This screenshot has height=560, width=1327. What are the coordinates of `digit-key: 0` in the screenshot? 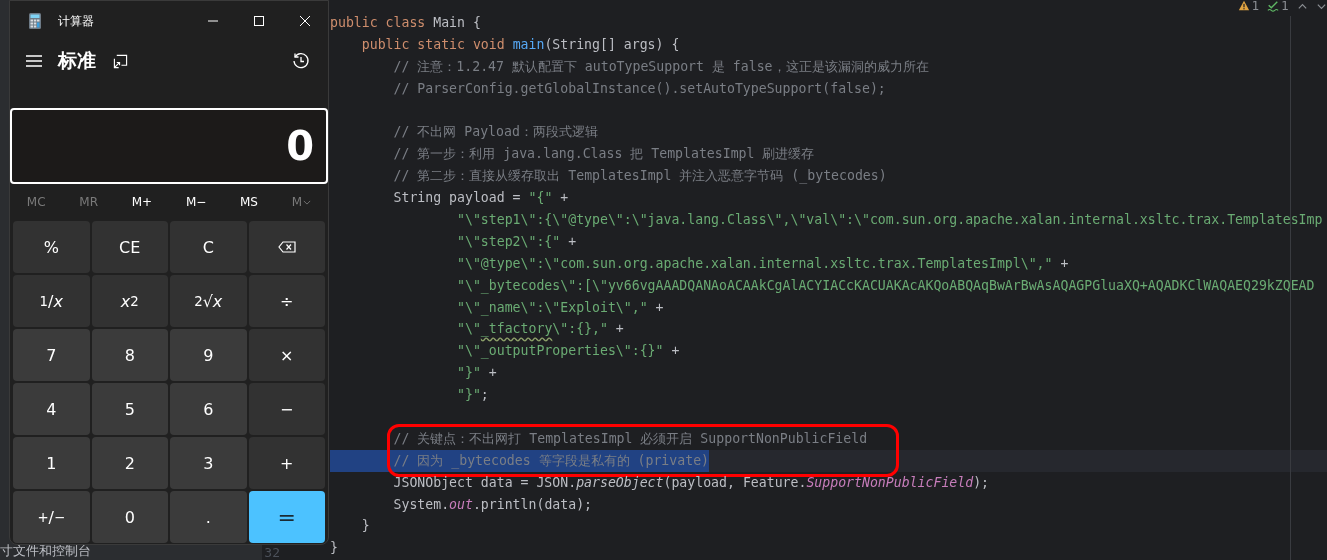 It's located at (129, 517).